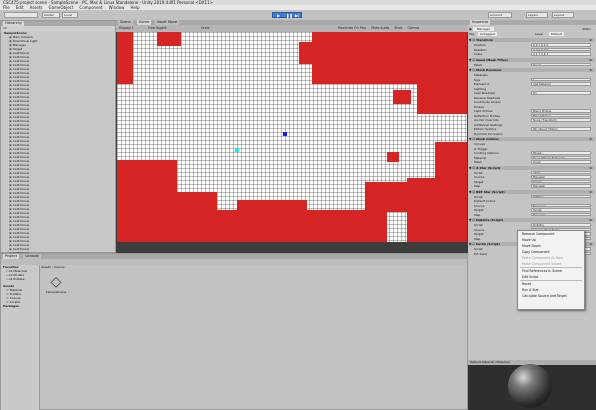  Describe the element at coordinates (532, 40) in the screenshot. I see `component-header: ▼ ☑ Transform ⚙` at that location.